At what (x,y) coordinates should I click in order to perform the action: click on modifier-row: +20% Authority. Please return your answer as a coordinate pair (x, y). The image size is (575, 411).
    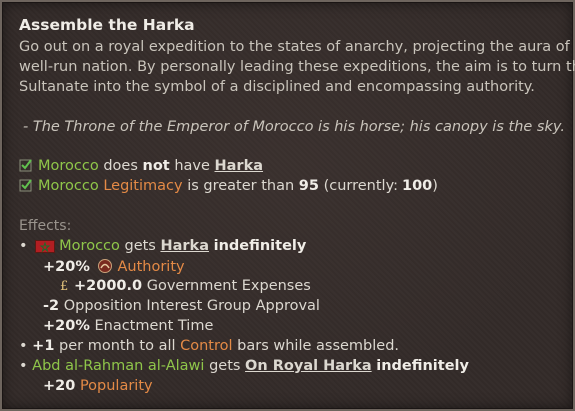
    Looking at the image, I should click on (114, 266).